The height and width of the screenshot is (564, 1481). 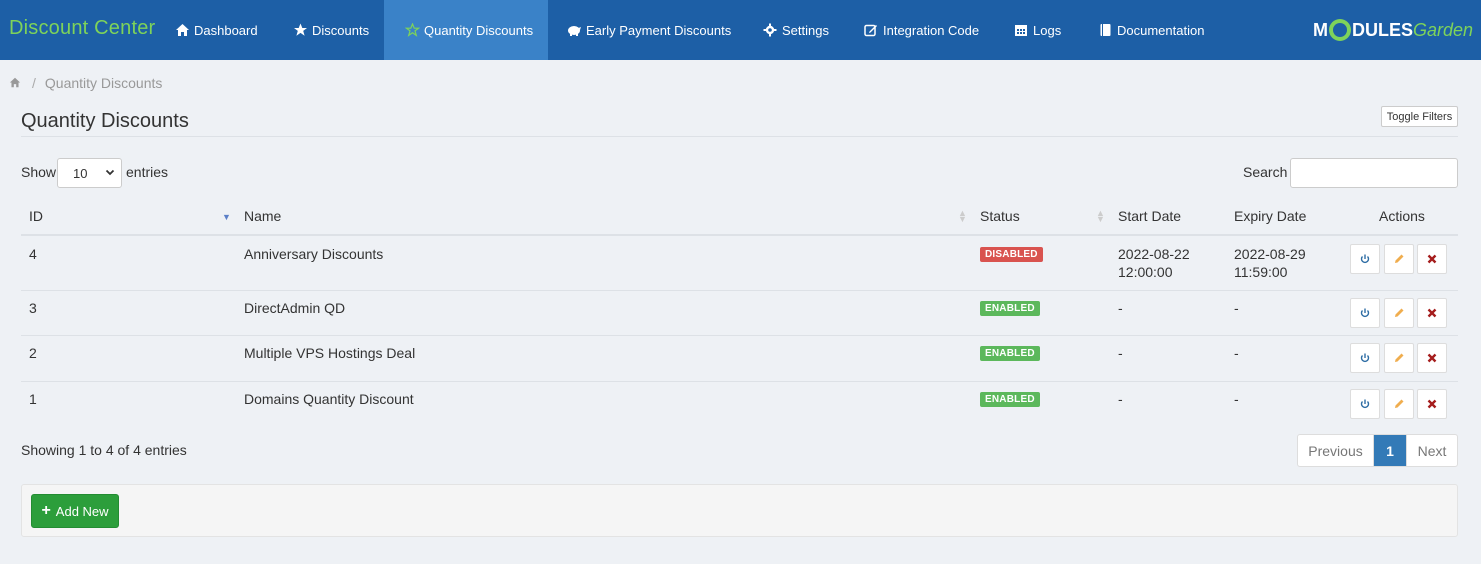 I want to click on plus-icon: +, so click(x=46, y=510).